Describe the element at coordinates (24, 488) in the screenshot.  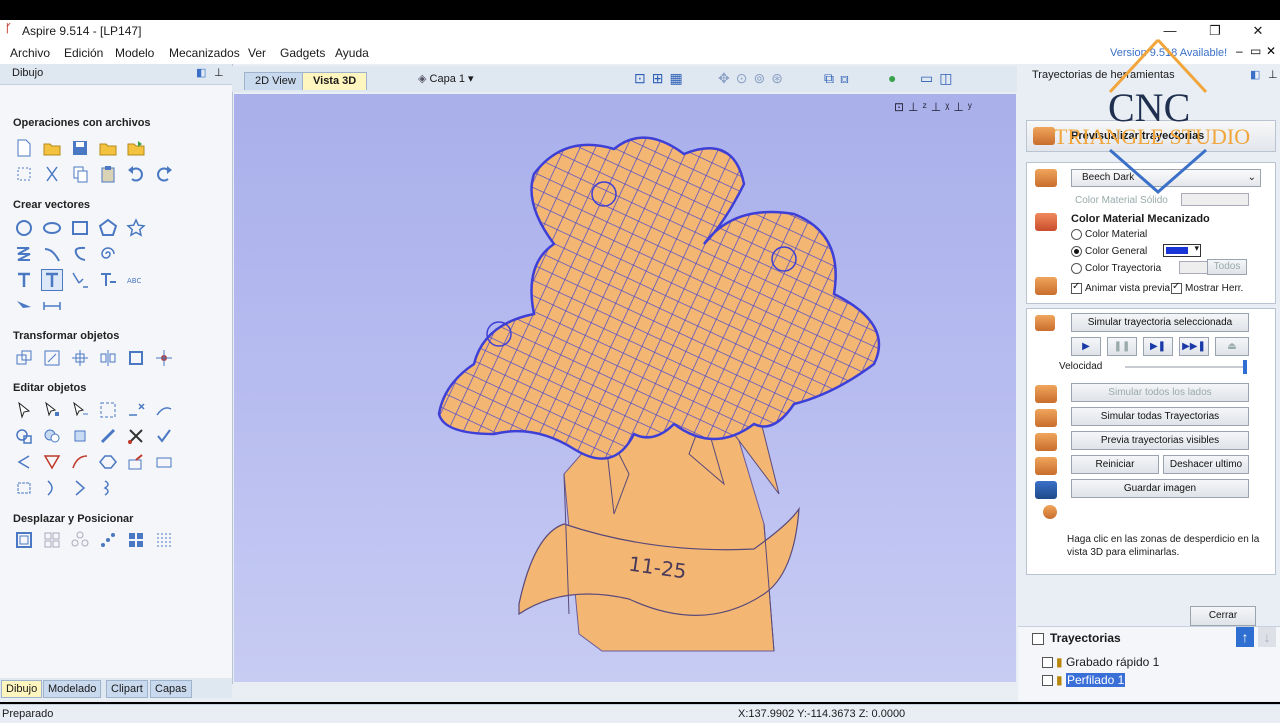
I see `close-vectors-icon` at that location.